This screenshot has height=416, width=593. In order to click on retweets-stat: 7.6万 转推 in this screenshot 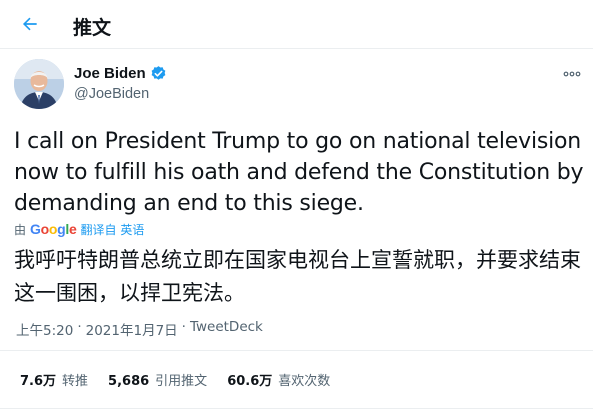, I will do `click(54, 379)`.